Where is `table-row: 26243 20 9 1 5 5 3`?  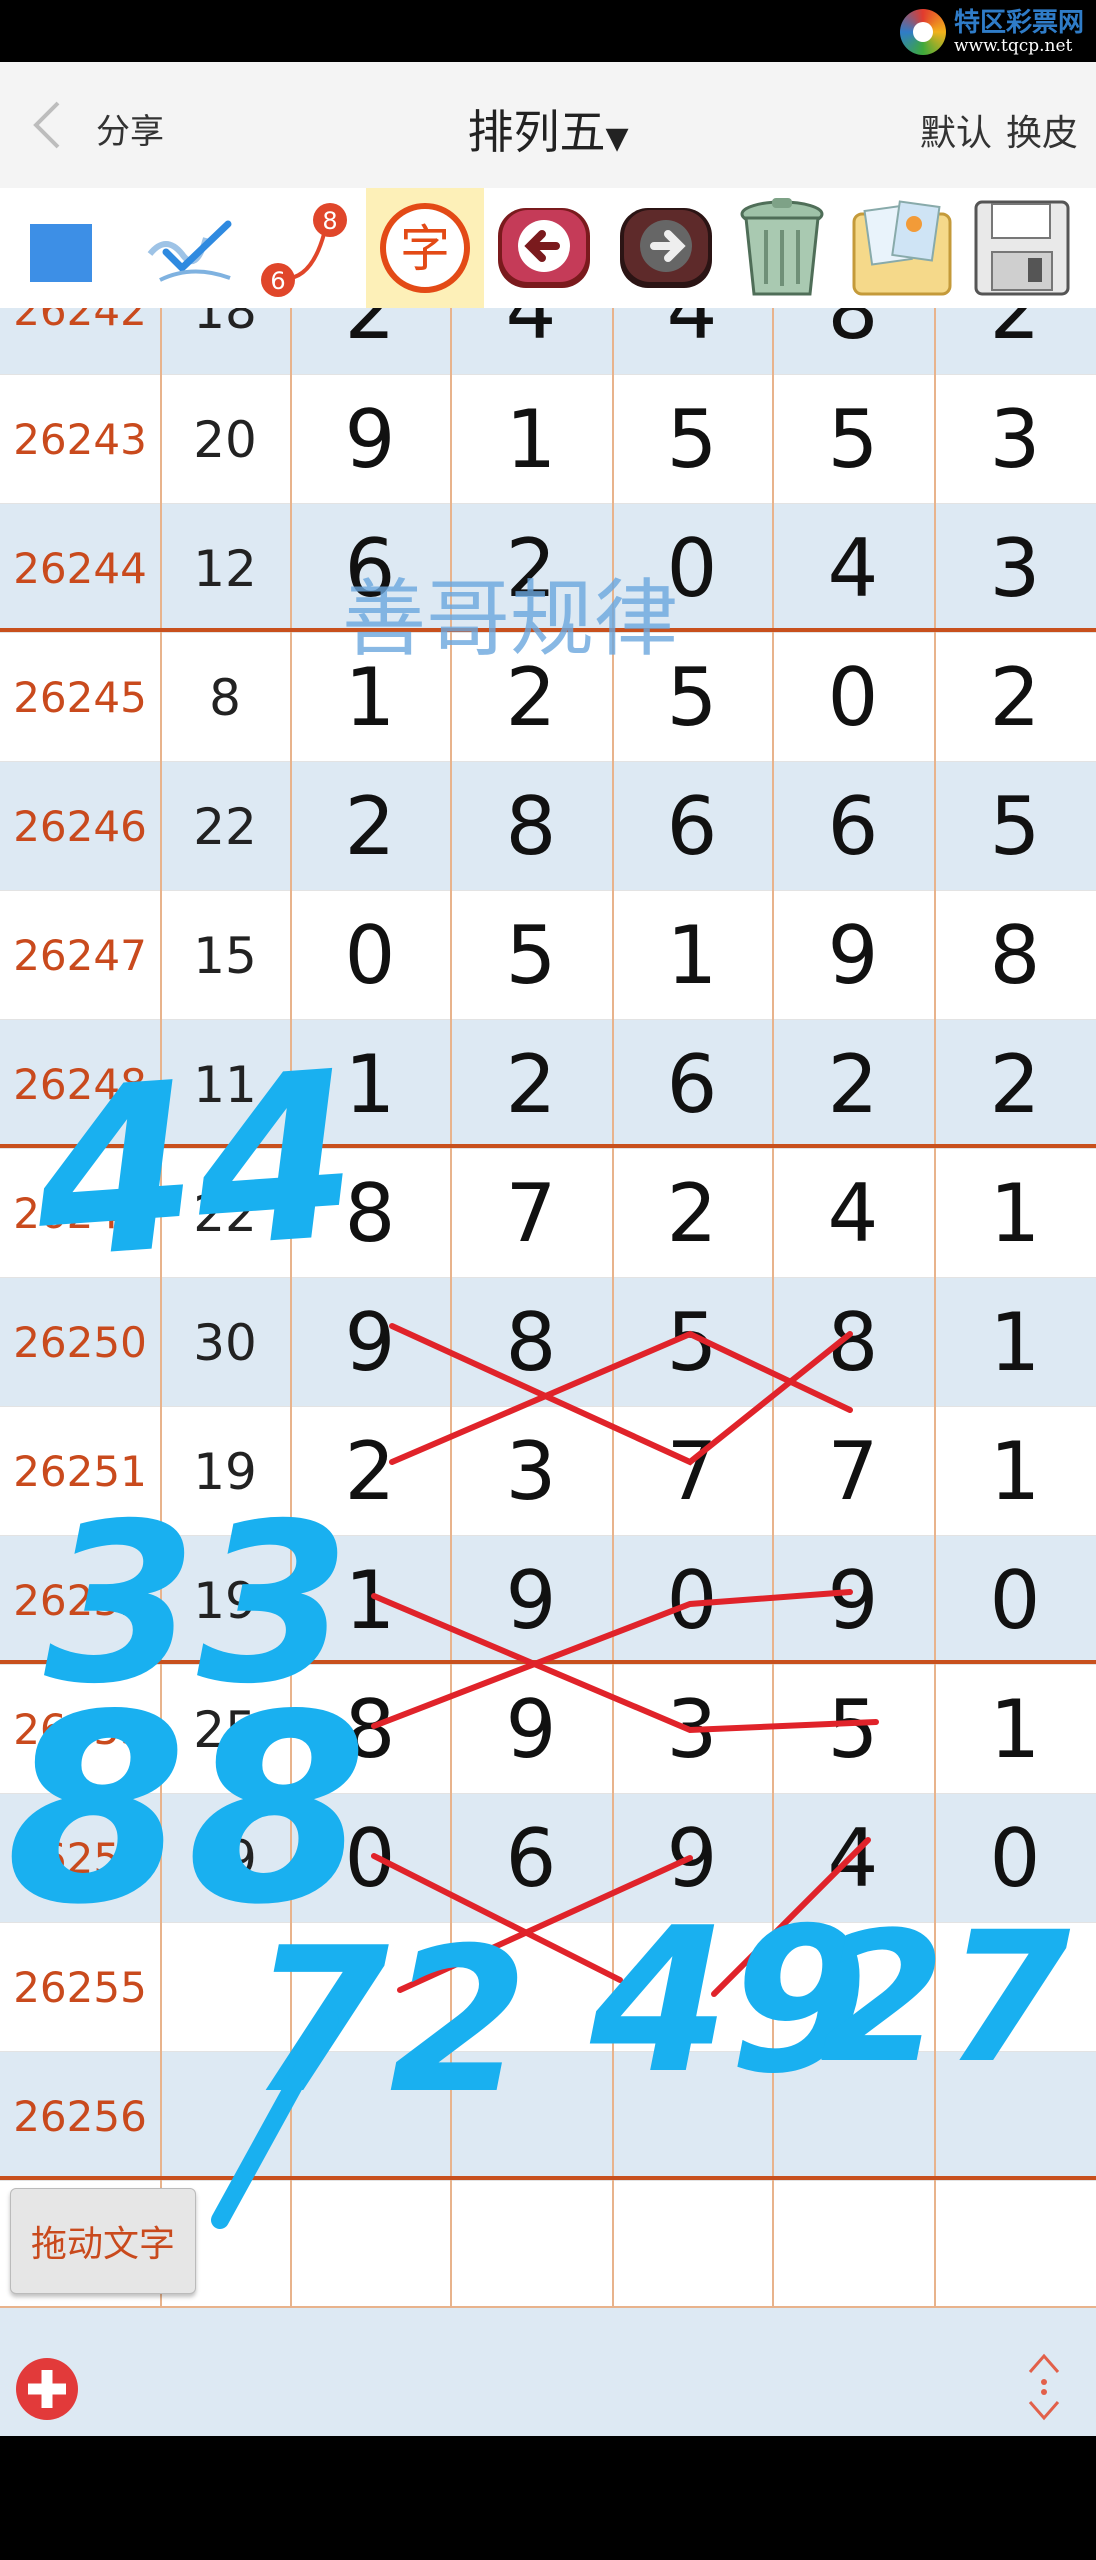
table-row: 26243 20 9 1 5 5 3 is located at coordinates (548, 439).